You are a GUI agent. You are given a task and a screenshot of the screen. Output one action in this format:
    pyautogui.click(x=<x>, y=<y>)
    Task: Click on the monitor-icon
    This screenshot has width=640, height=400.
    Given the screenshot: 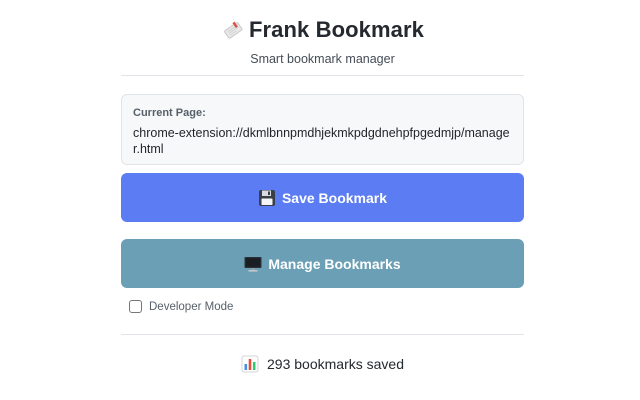 What is the action you would take?
    pyautogui.click(x=253, y=264)
    